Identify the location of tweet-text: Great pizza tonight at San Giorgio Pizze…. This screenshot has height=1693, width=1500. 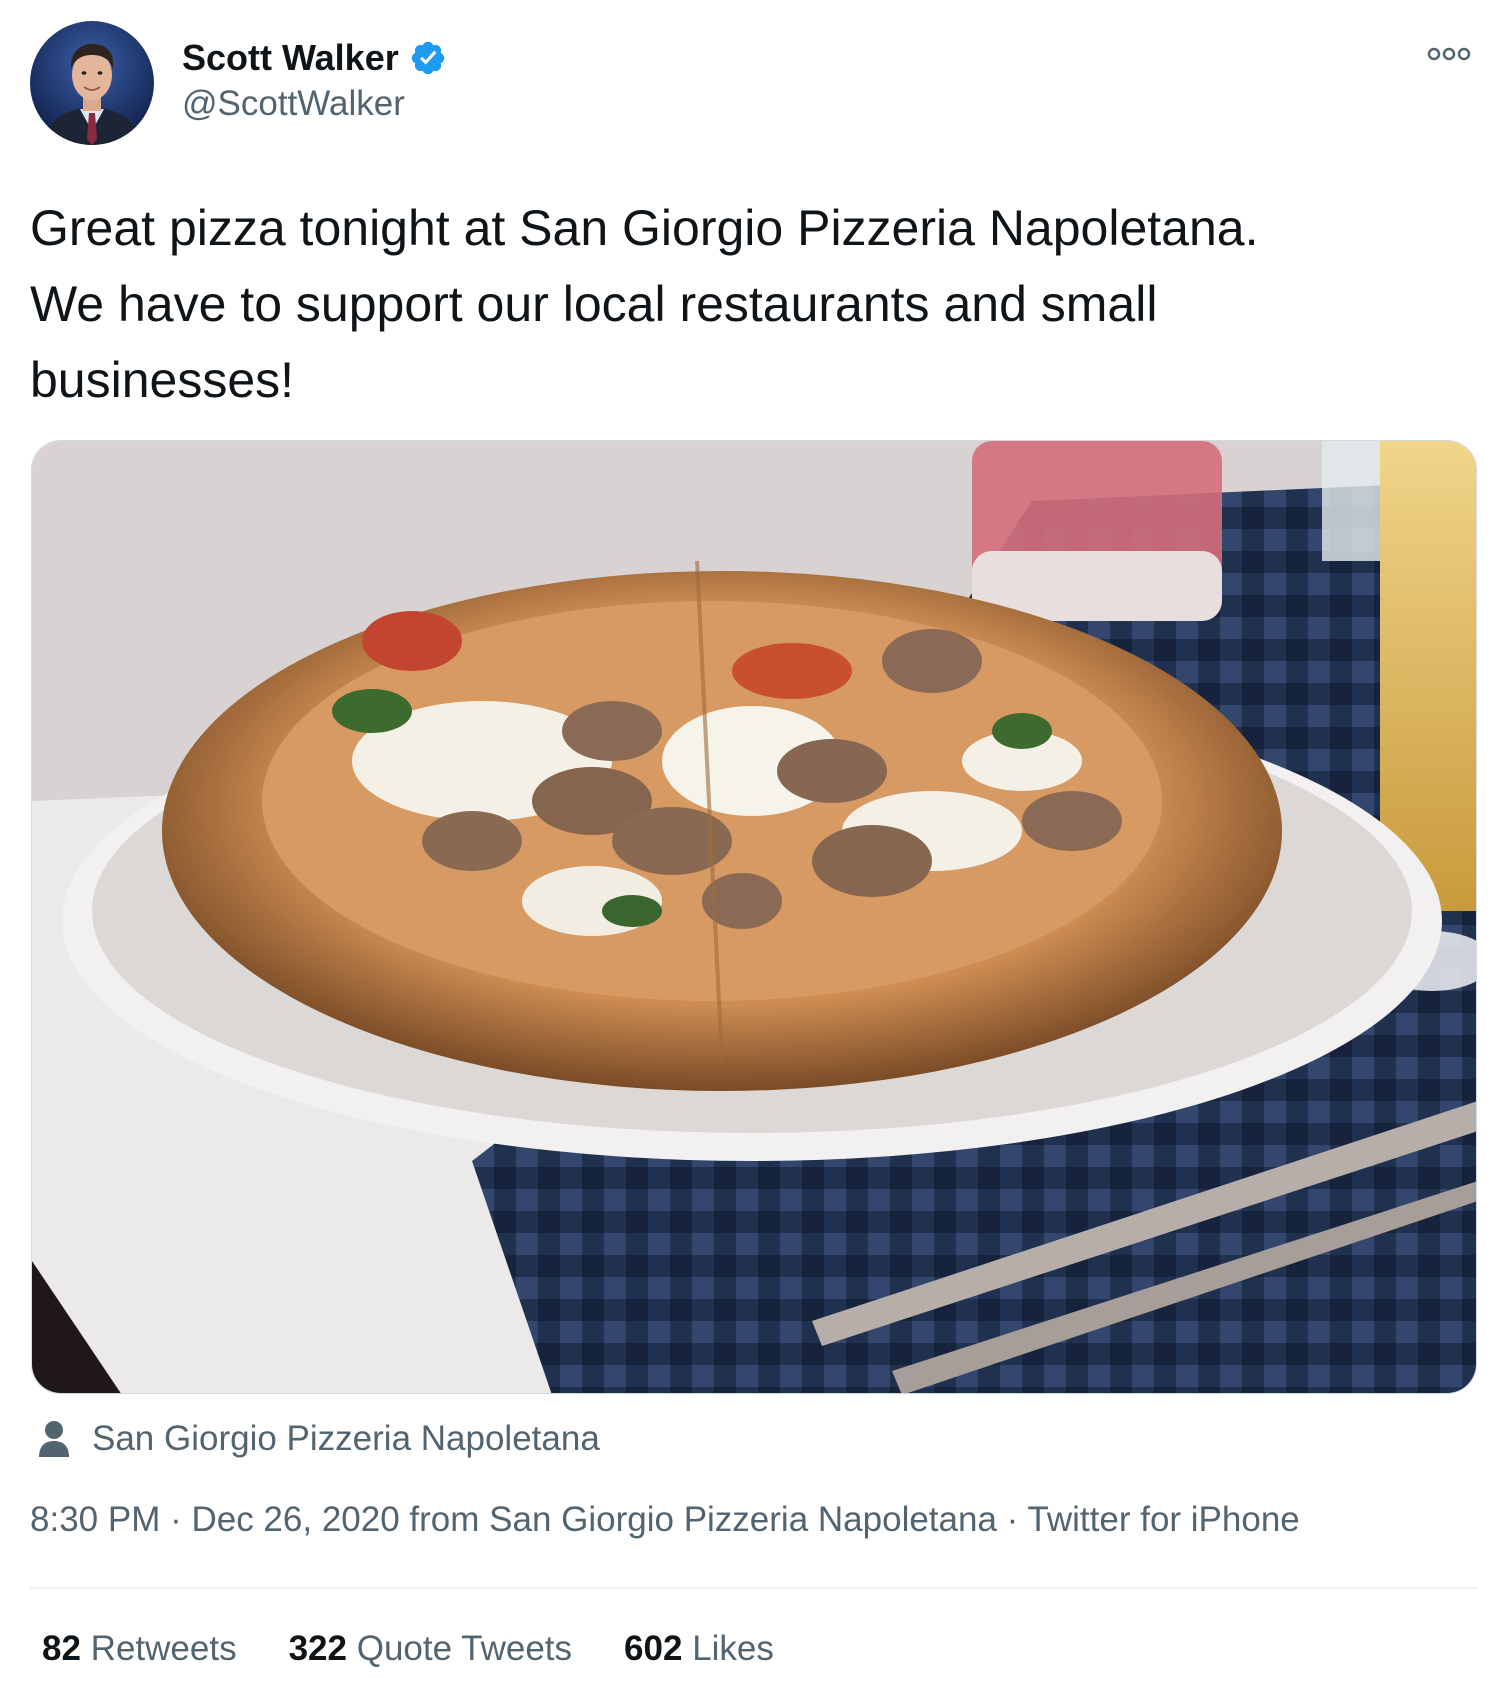
(644, 304).